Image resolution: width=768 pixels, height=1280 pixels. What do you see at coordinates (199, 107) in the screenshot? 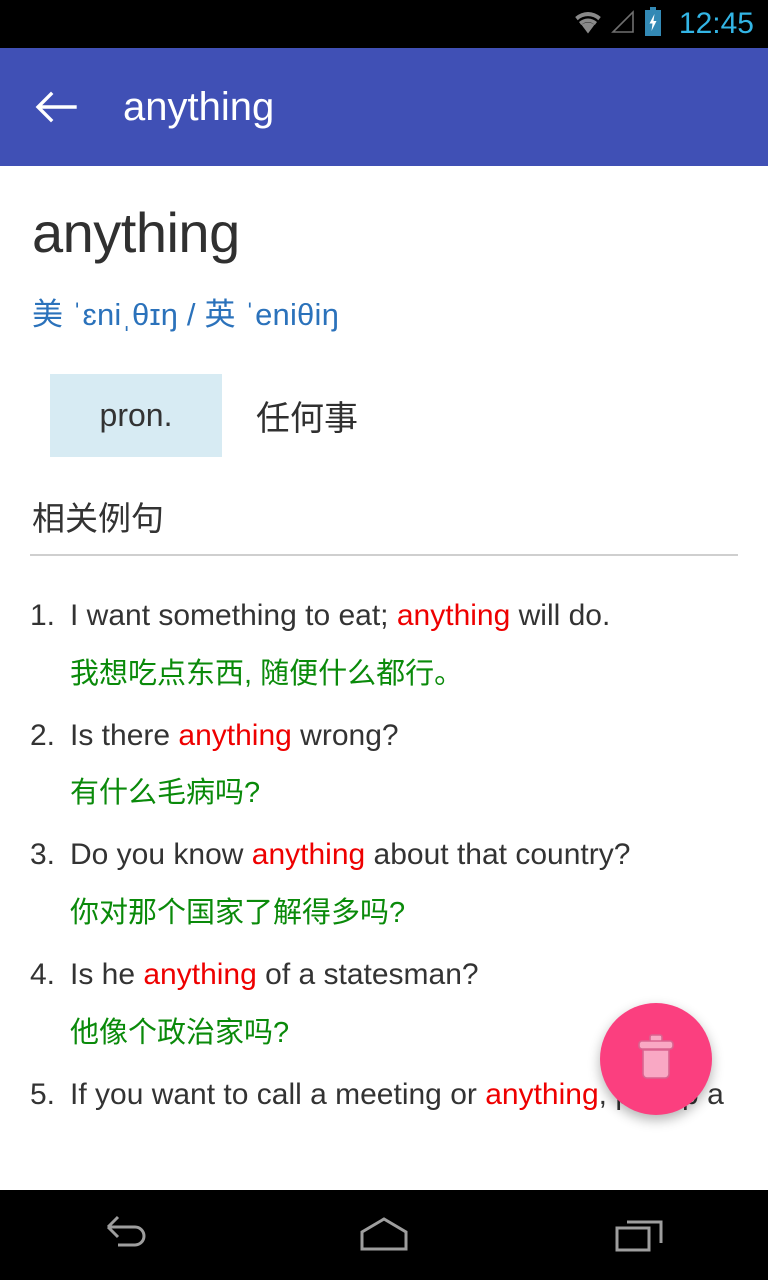
I see `app-bar-title: anything` at bounding box center [199, 107].